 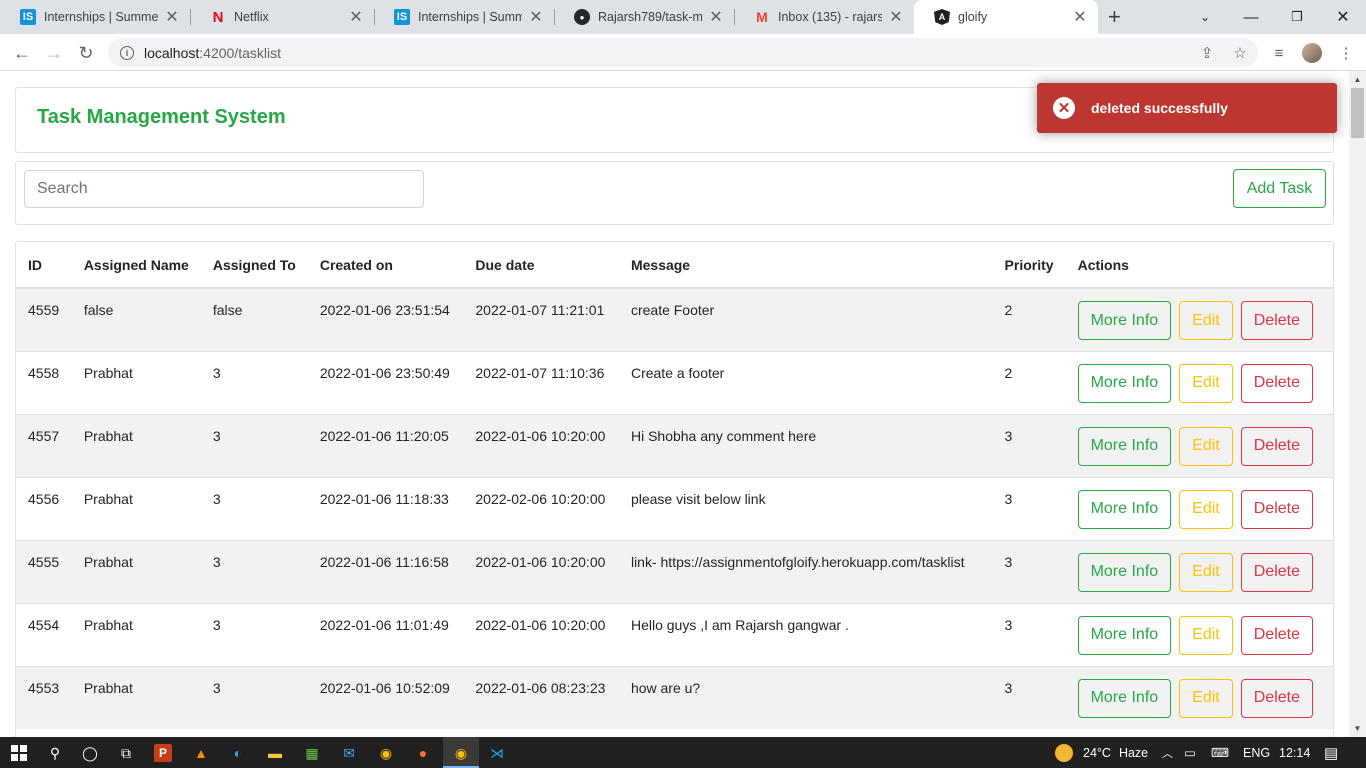 What do you see at coordinates (464, 17) in the screenshot?
I see `browser-tab-3: IS Internships | Summer ✕` at bounding box center [464, 17].